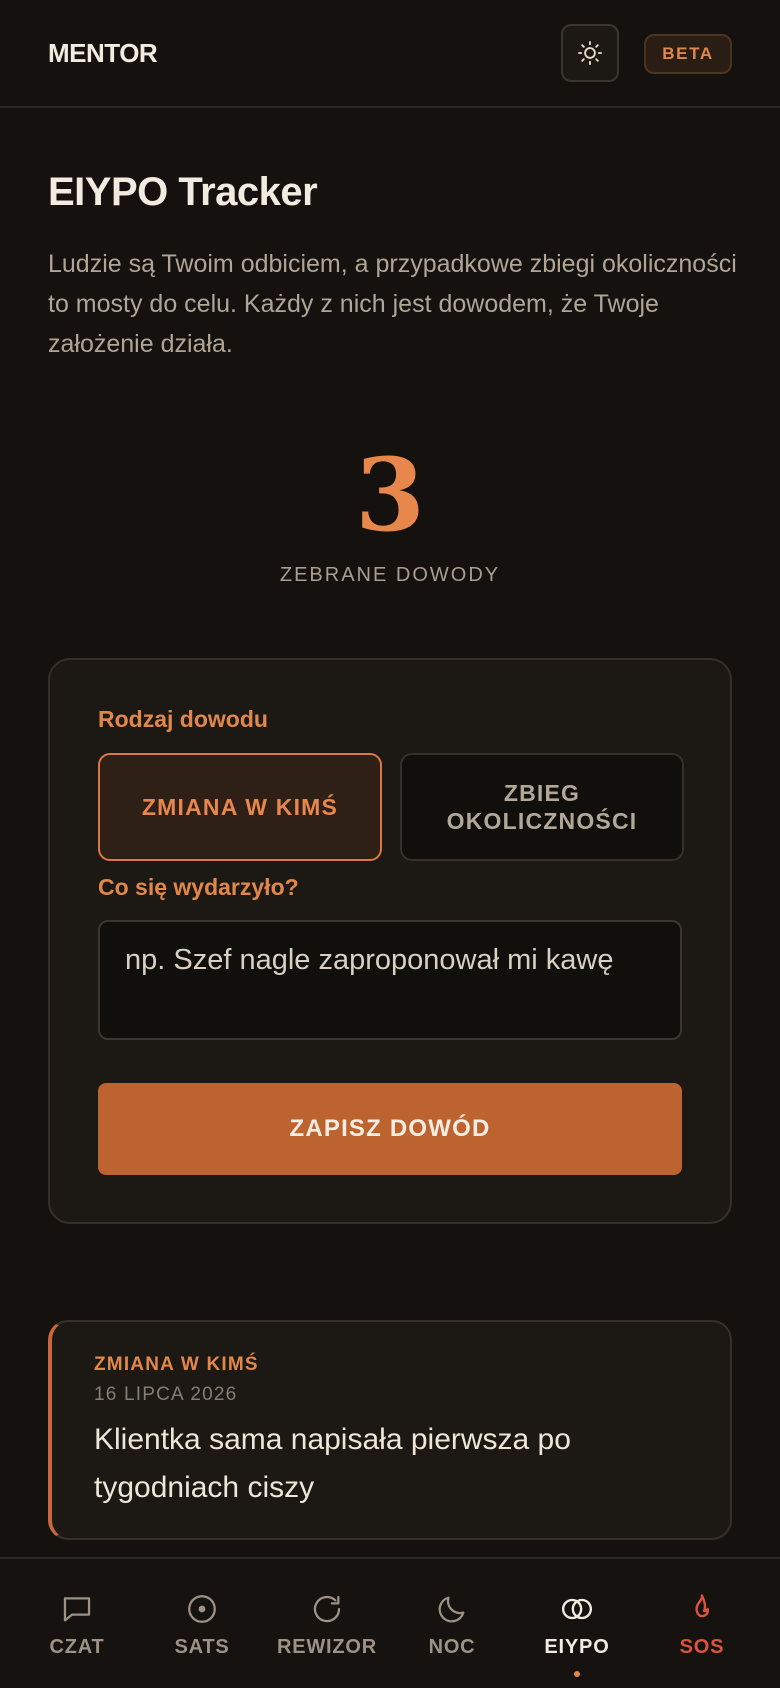 The image size is (780, 1688). Describe the element at coordinates (390, 54) in the screenshot. I see `app-header: MENTOR BETA` at that location.